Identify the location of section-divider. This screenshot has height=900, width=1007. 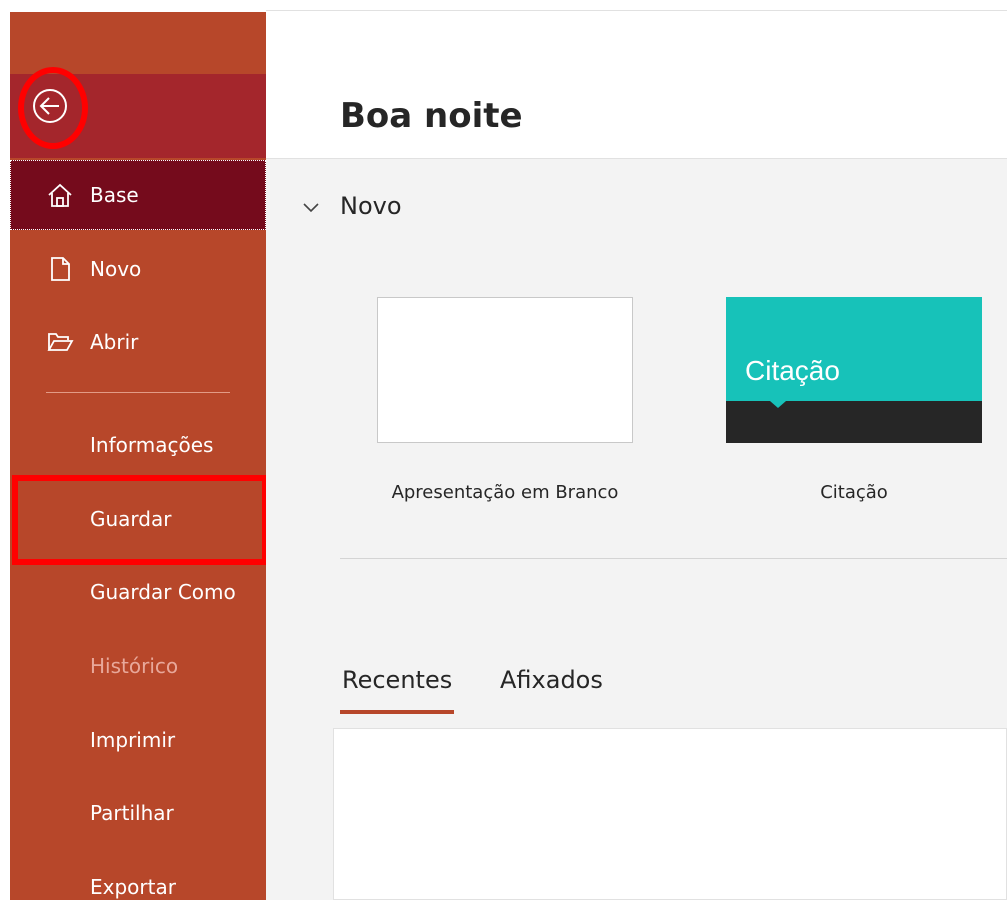
(673, 558).